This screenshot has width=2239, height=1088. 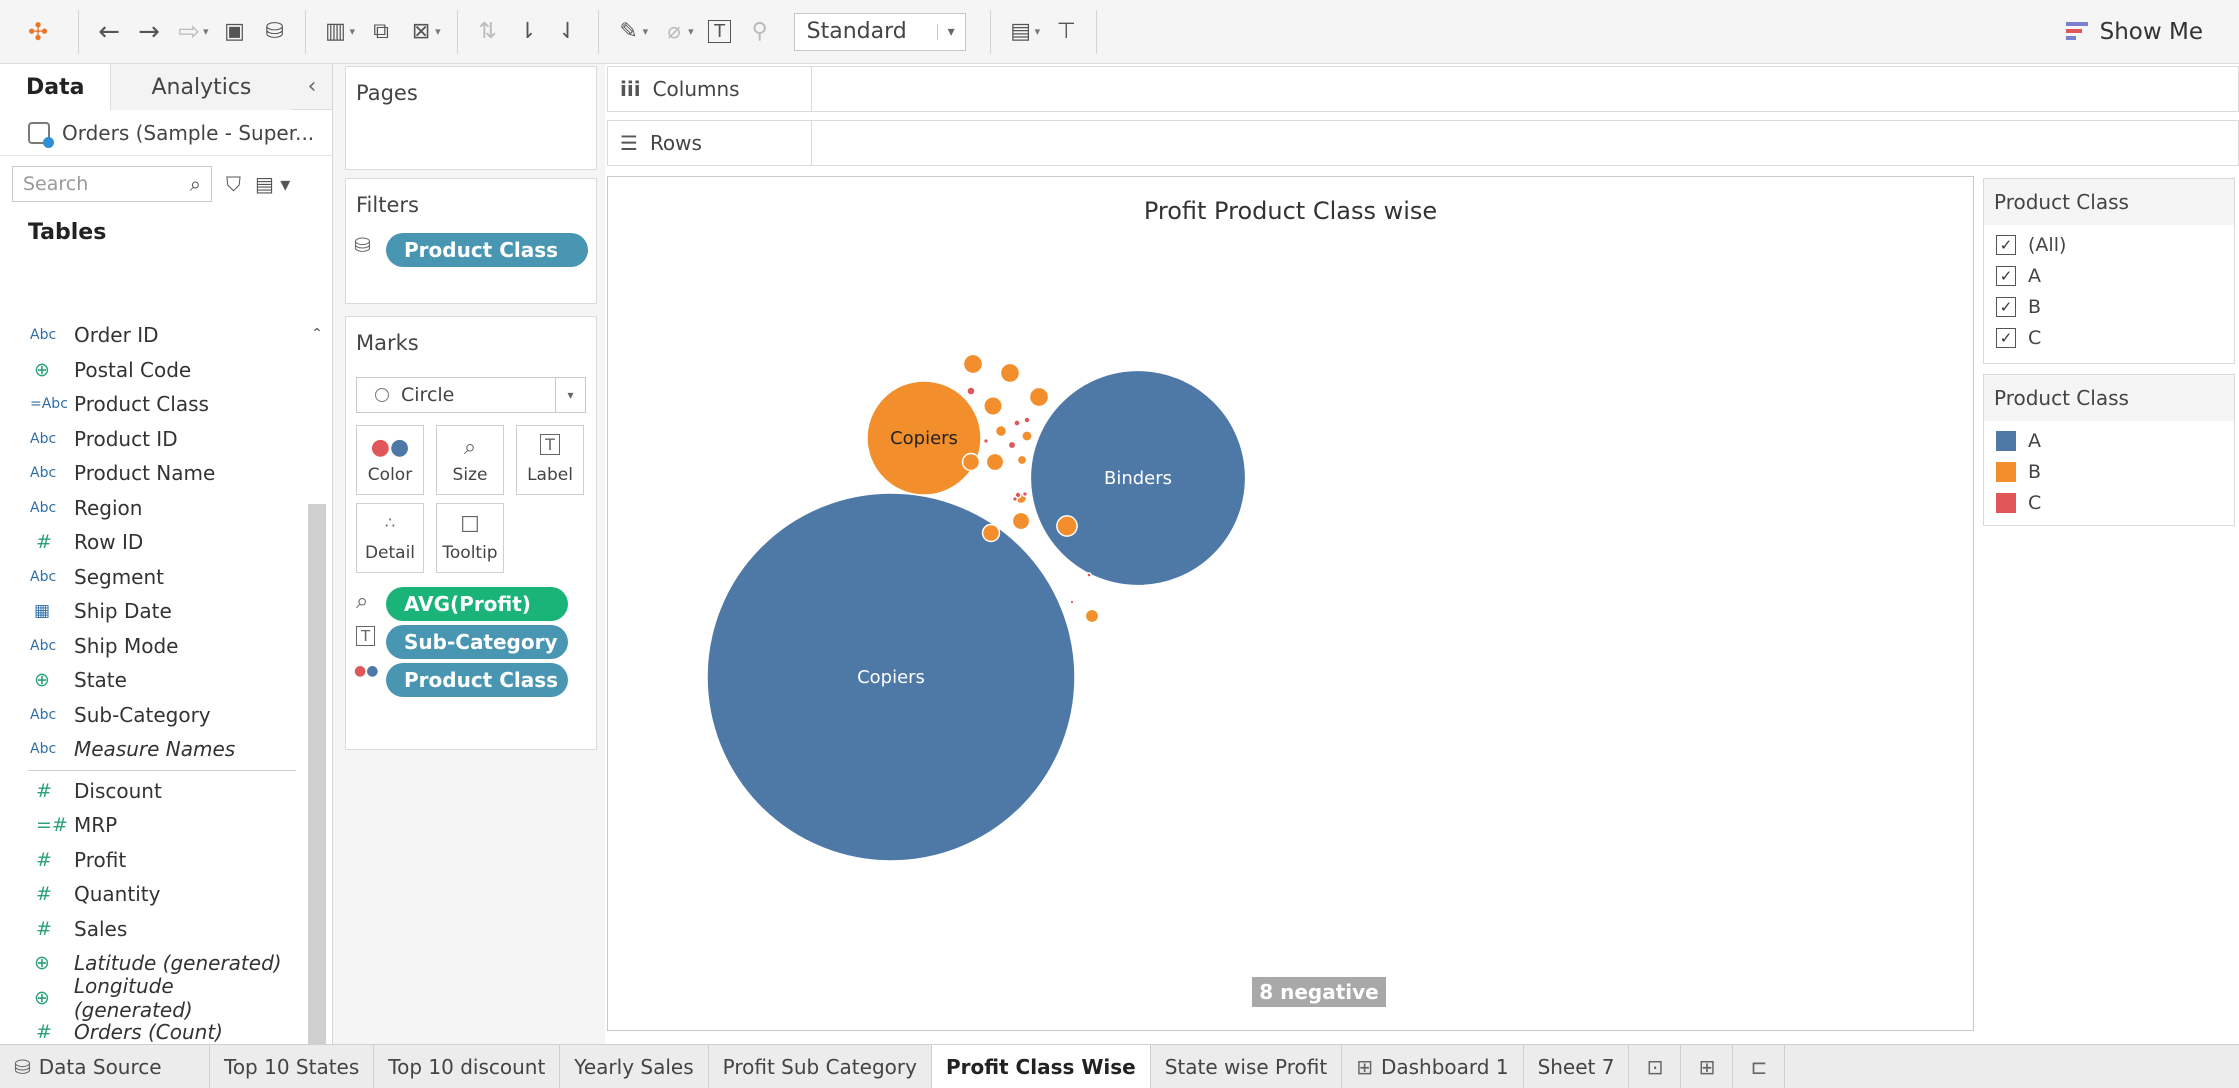 What do you see at coordinates (1423, 143) in the screenshot?
I see `rows-shelf: ☰ Rows` at bounding box center [1423, 143].